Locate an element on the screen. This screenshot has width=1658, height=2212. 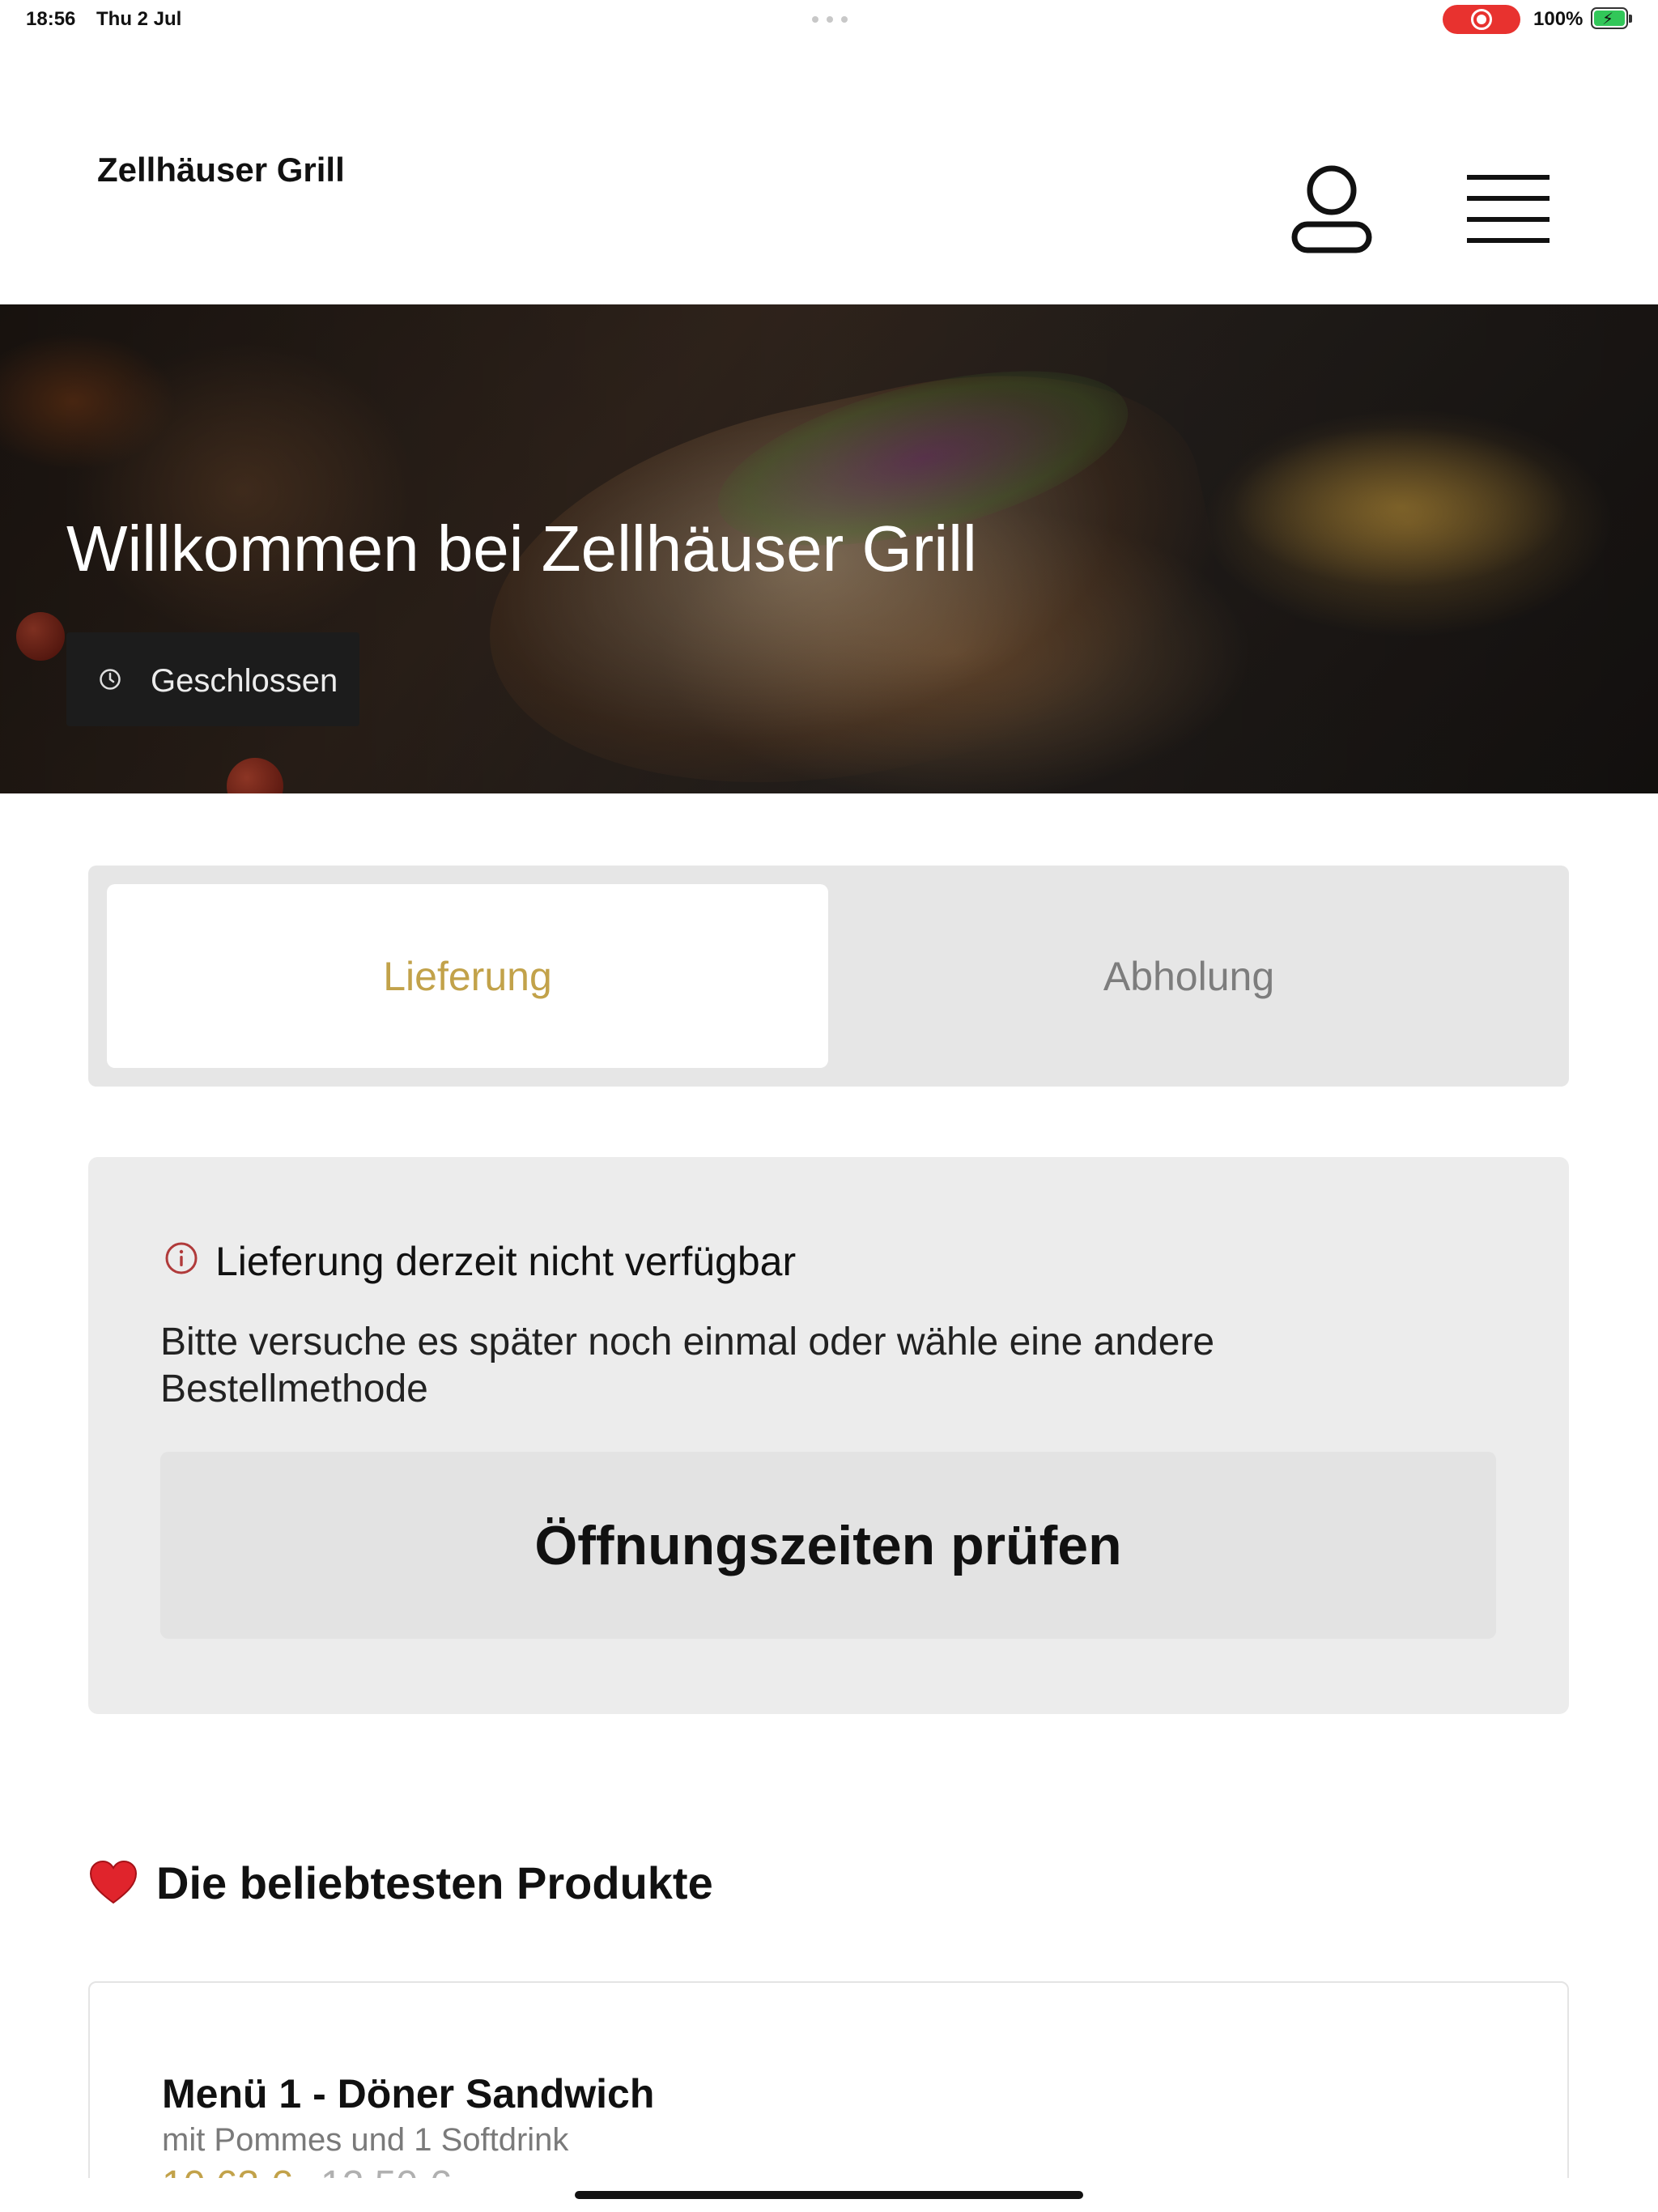
clock-icon is located at coordinates (110, 680).